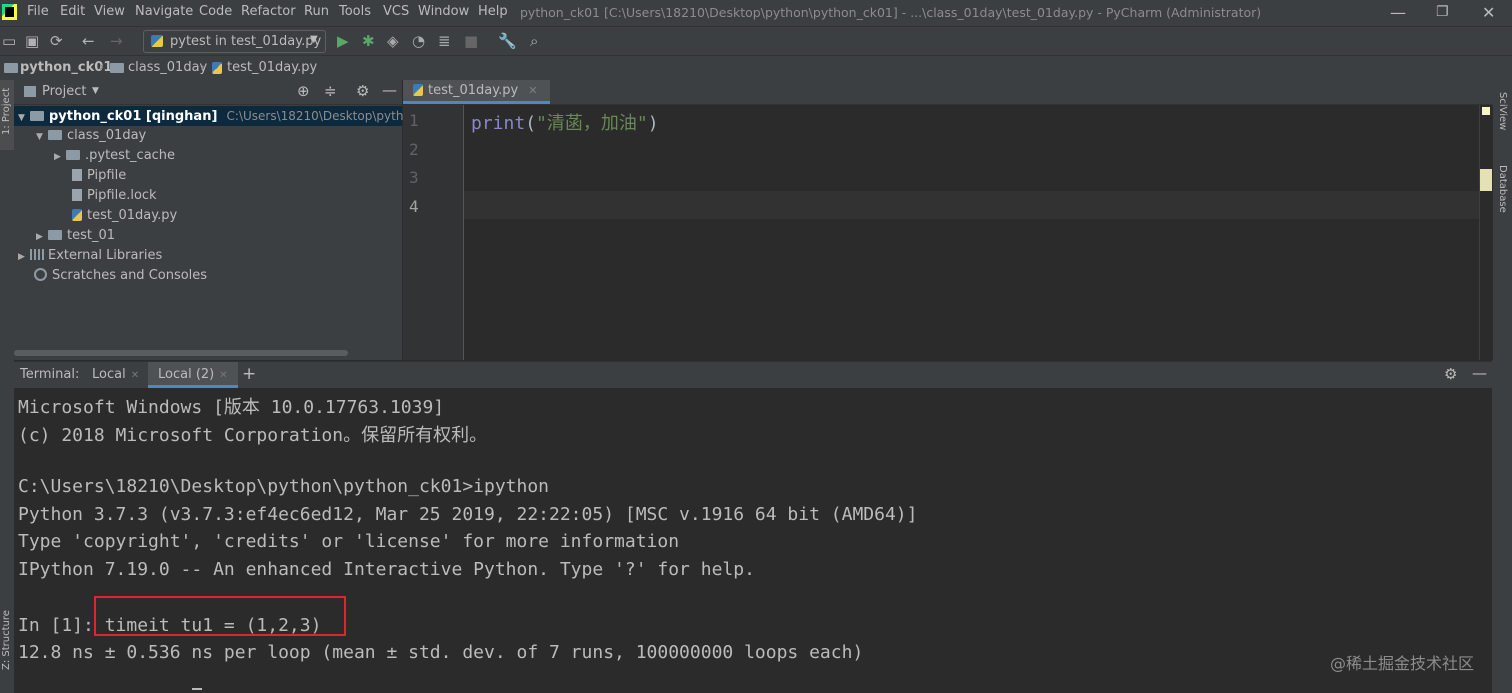 This screenshot has height=693, width=1512. I want to click on tree-item-class-01day: ▼ class_01day, so click(91, 136).